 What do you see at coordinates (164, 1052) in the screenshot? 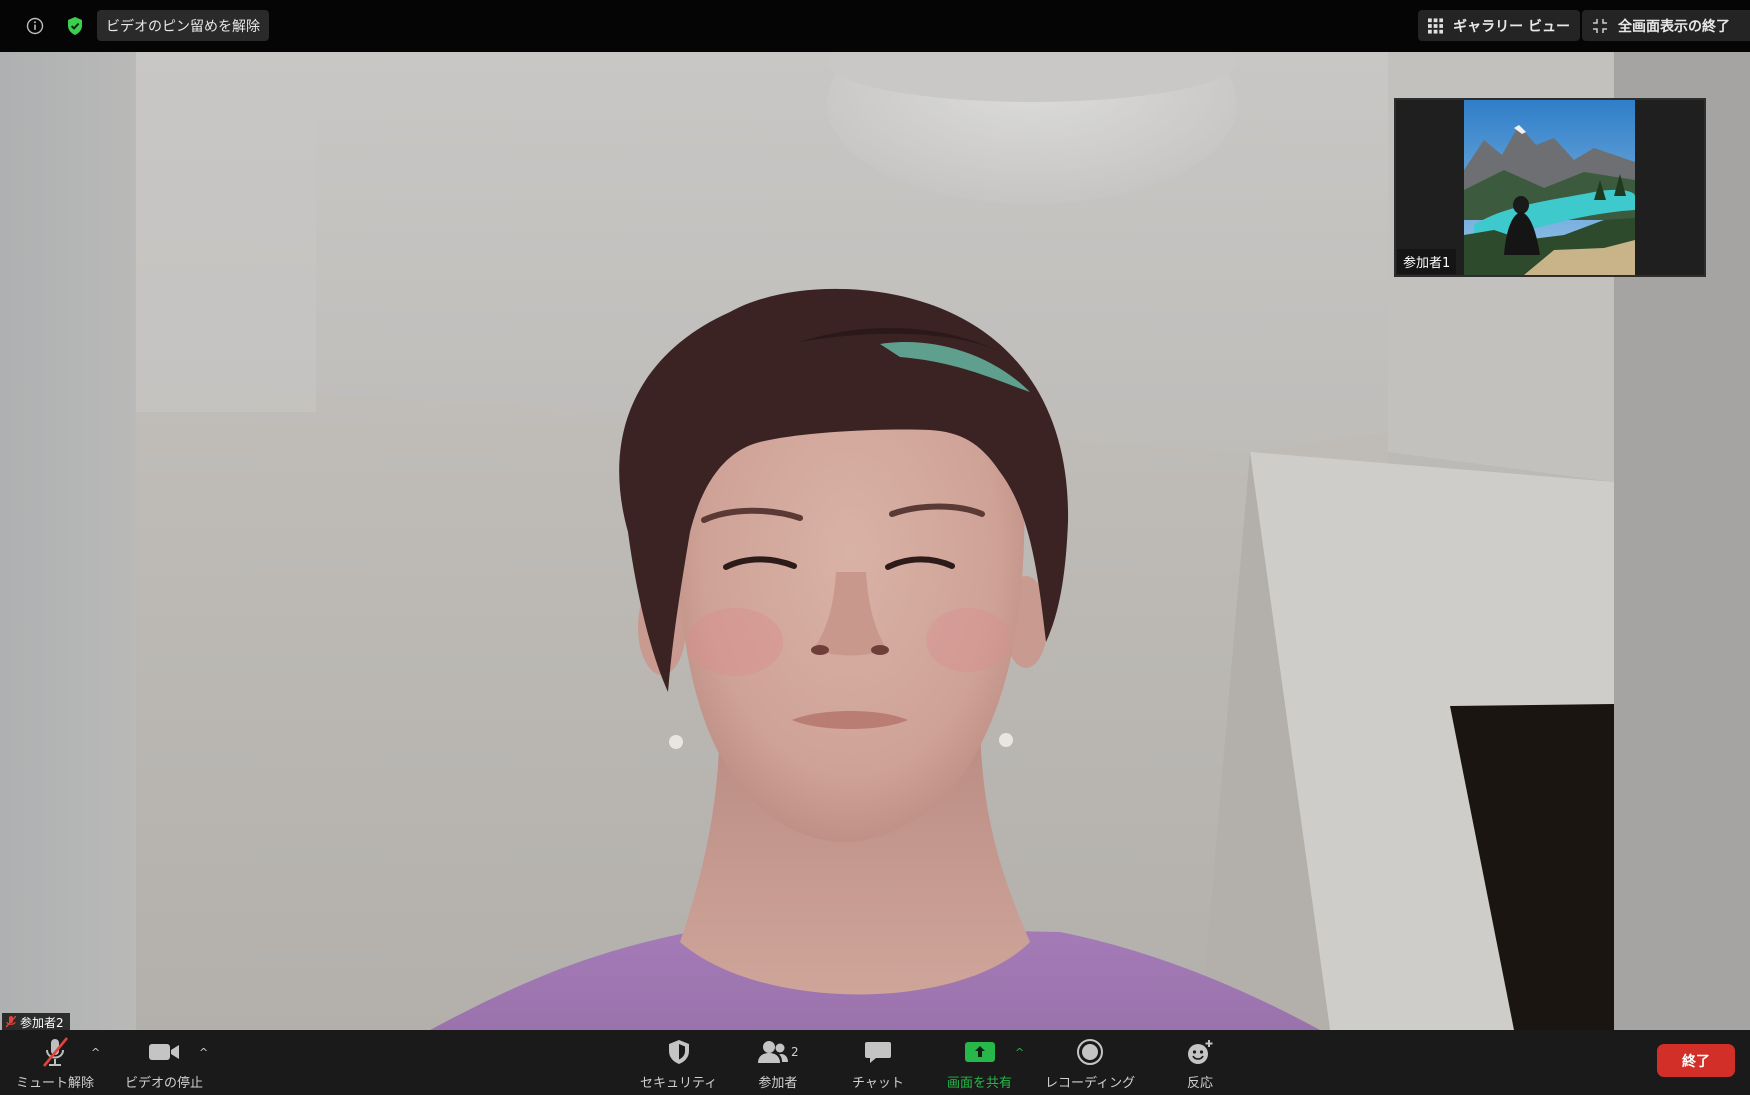
I see `video-camera-icon` at bounding box center [164, 1052].